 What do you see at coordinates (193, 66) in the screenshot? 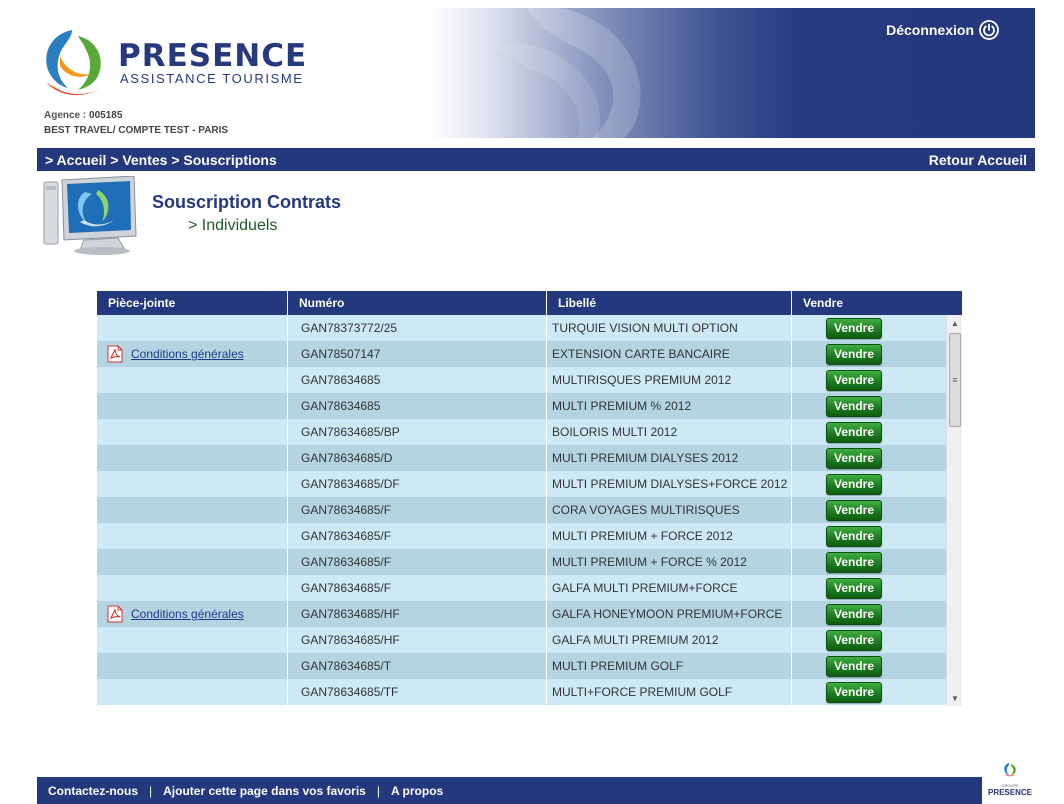
I see `presence-logo: PRESENCE ASSISTANCE TOURISME` at bounding box center [193, 66].